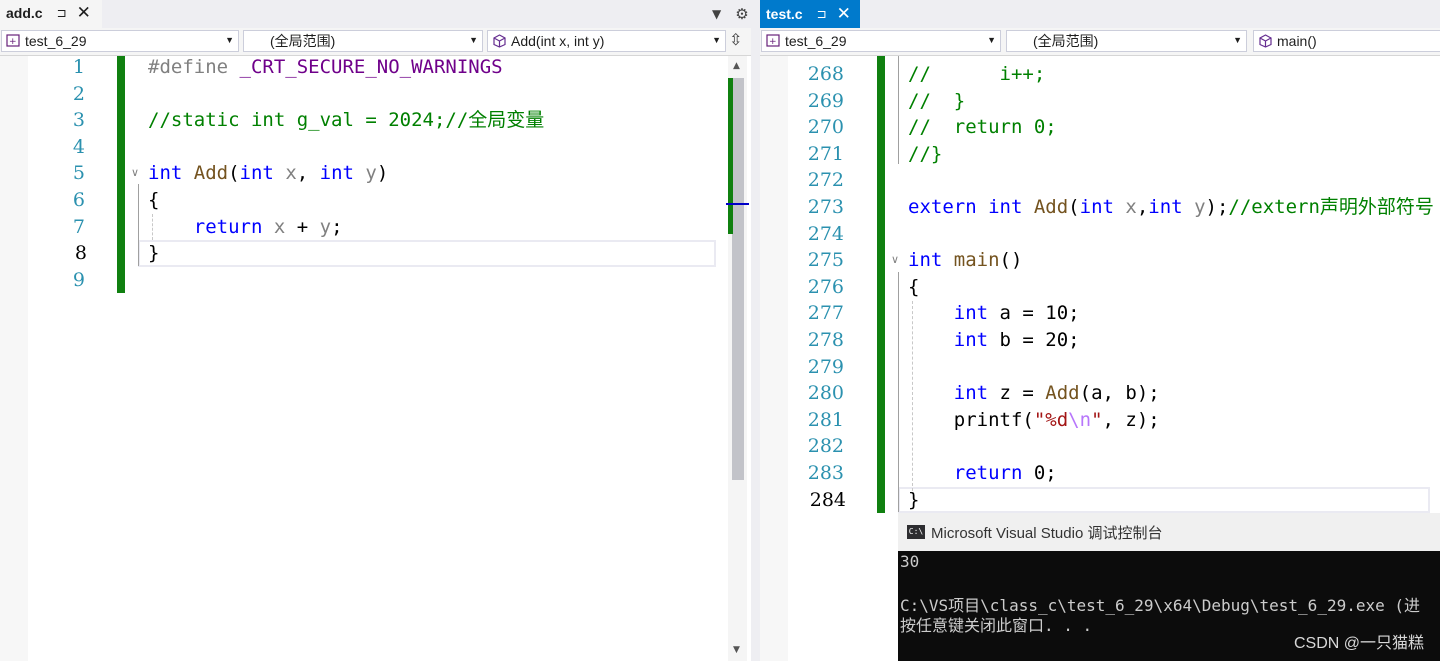 The image size is (1440, 661). I want to click on code-text: {, so click(153, 200).